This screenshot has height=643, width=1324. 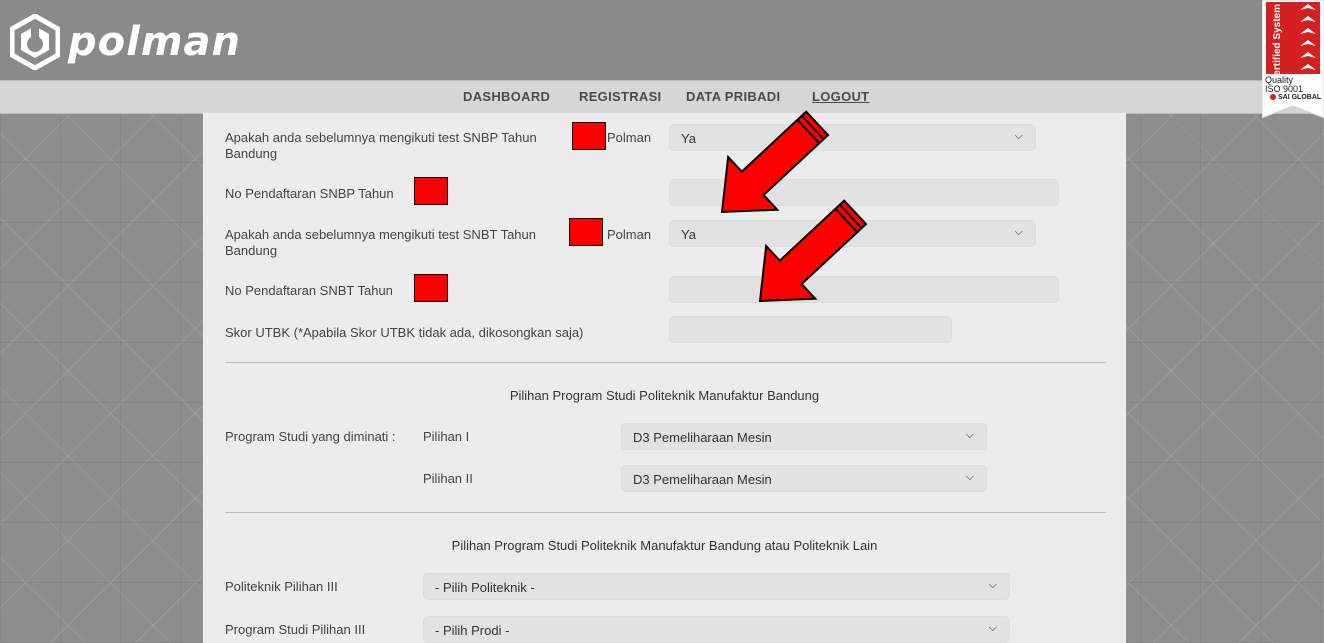 I want to click on choice-2-select: D3 Pemeliharaan Mesin ⌵, so click(x=804, y=478).